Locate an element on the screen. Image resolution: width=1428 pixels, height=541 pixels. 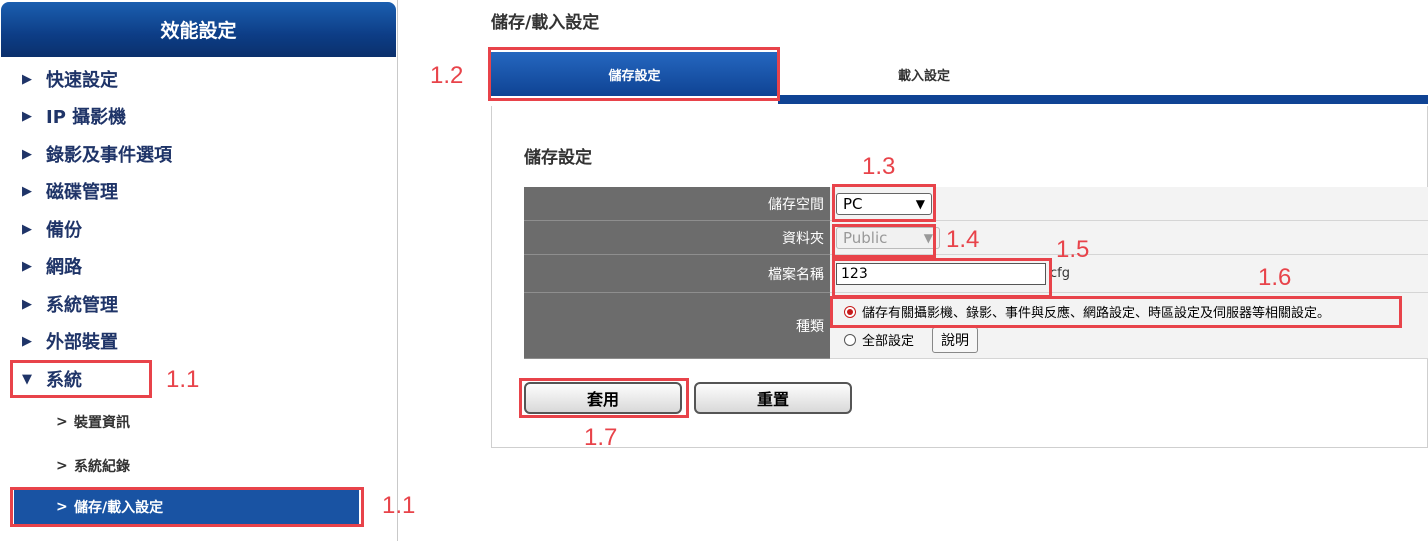
storage-row: 儲存空間 PC ▼ is located at coordinates (976, 204).